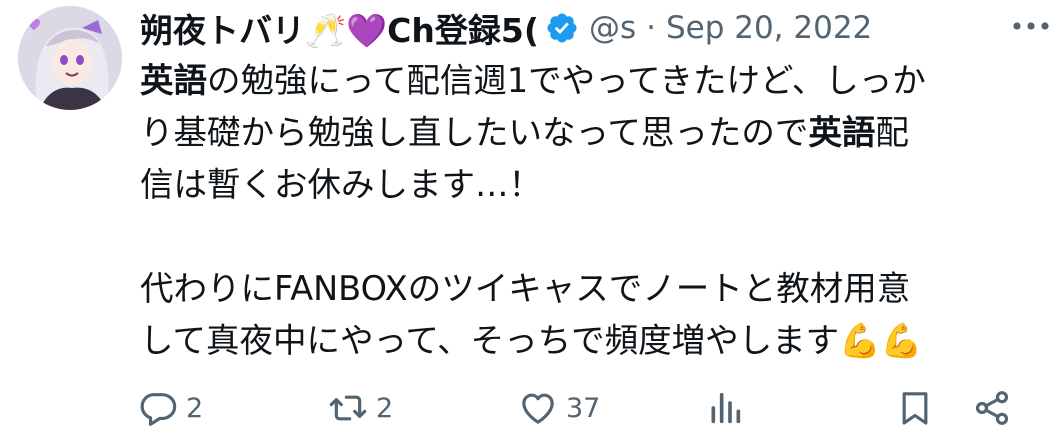 The height and width of the screenshot is (435, 1055). What do you see at coordinates (385, 408) in the screenshot?
I see `repost-count: 2` at bounding box center [385, 408].